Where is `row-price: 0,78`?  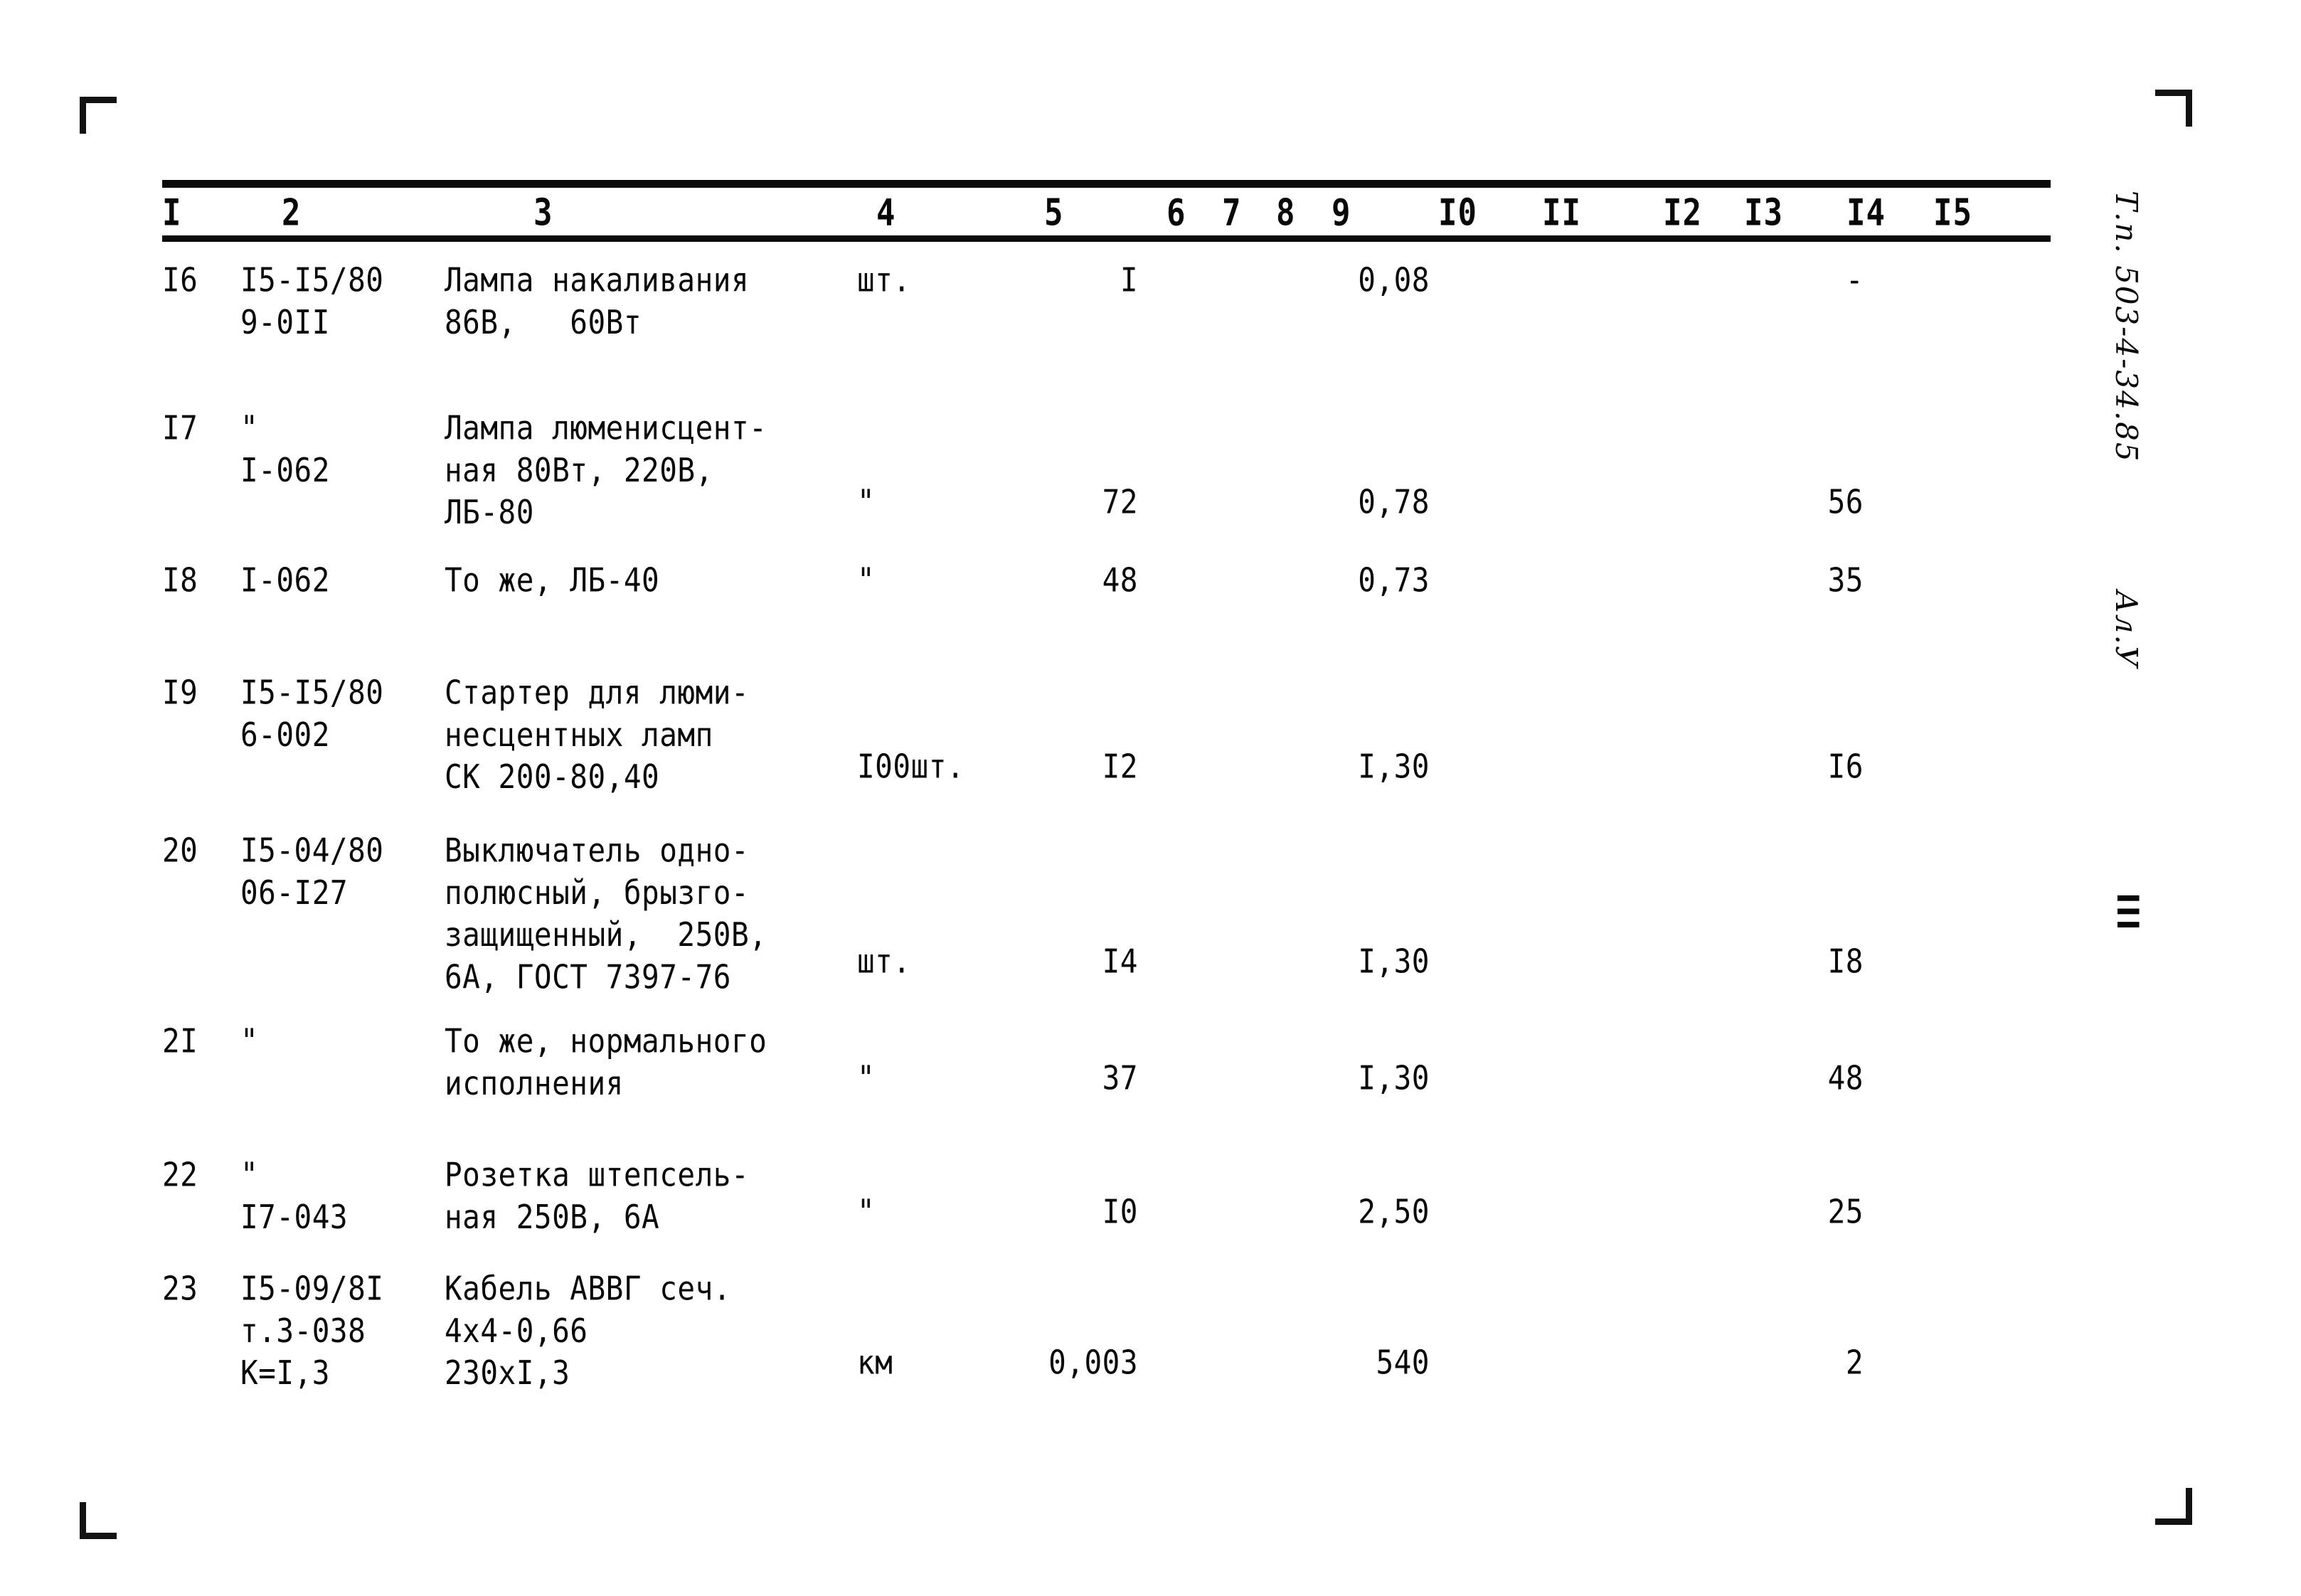
row-price: 0,78 is located at coordinates (1394, 501).